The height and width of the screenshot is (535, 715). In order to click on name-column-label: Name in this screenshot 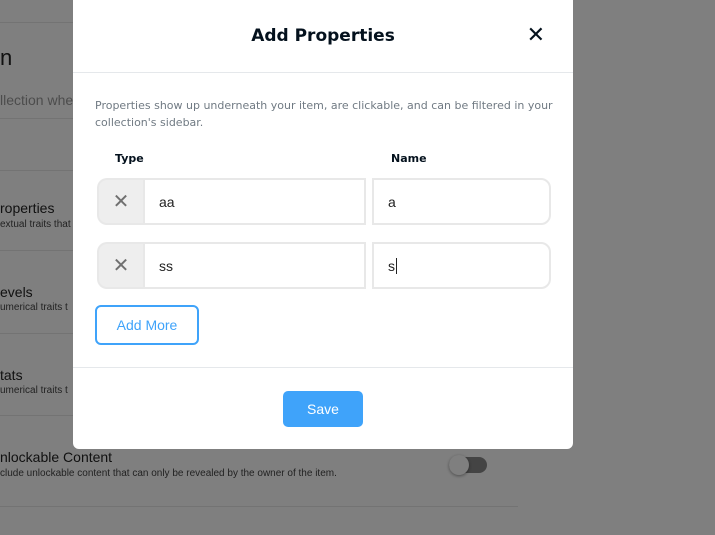, I will do `click(409, 158)`.